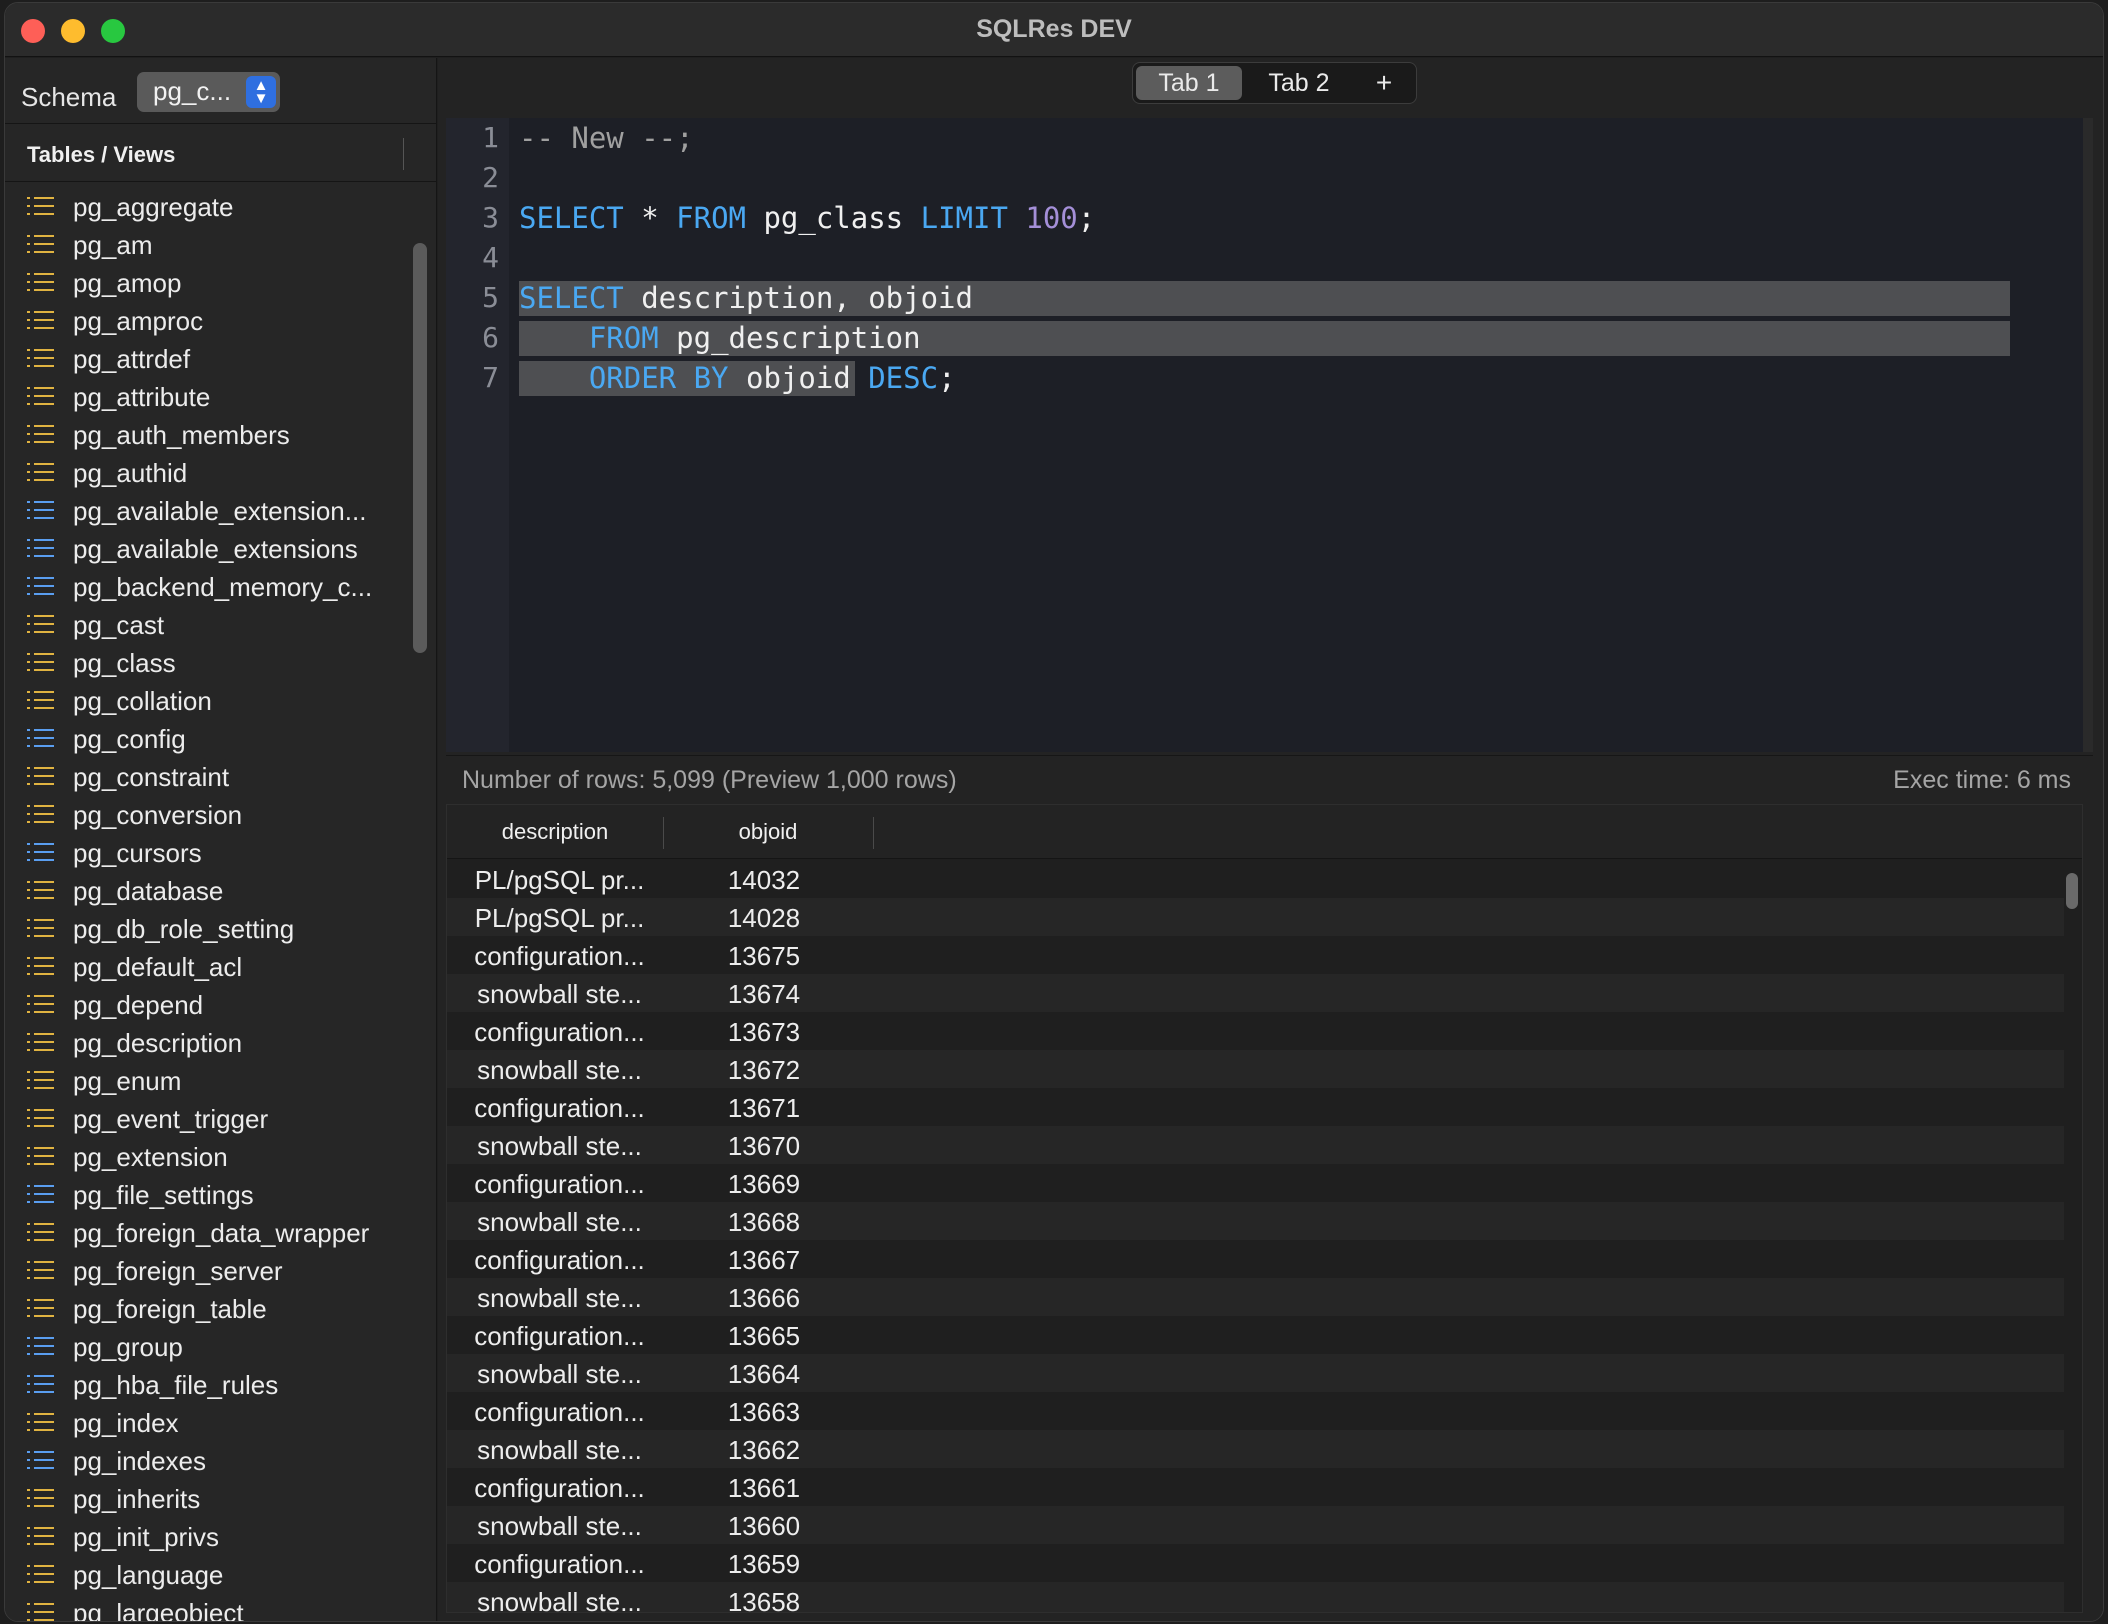 The width and height of the screenshot is (2108, 1624). I want to click on line-number-gutter: 1 2 3 4 5 6 7, so click(477, 435).